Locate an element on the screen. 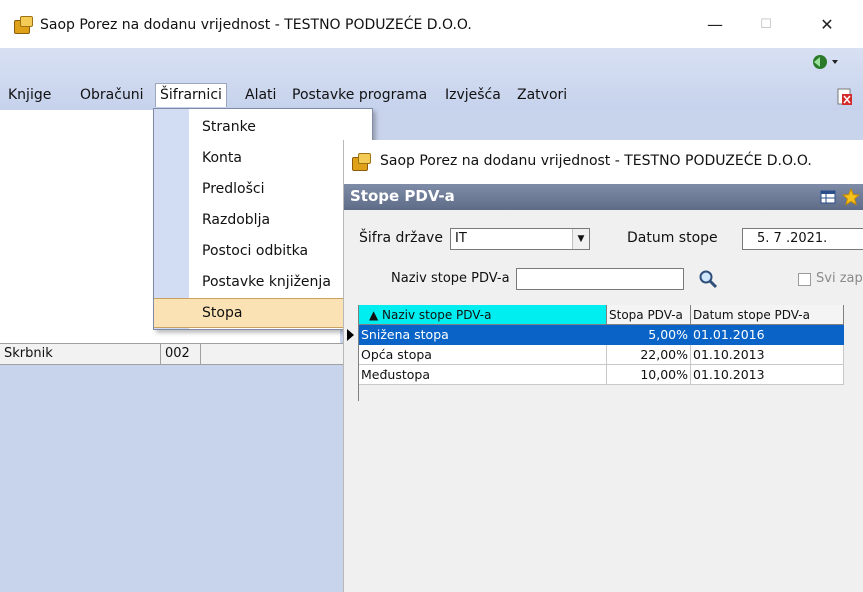 This screenshot has width=863, height=592. cell-stopa: 5,00% is located at coordinates (649, 335).